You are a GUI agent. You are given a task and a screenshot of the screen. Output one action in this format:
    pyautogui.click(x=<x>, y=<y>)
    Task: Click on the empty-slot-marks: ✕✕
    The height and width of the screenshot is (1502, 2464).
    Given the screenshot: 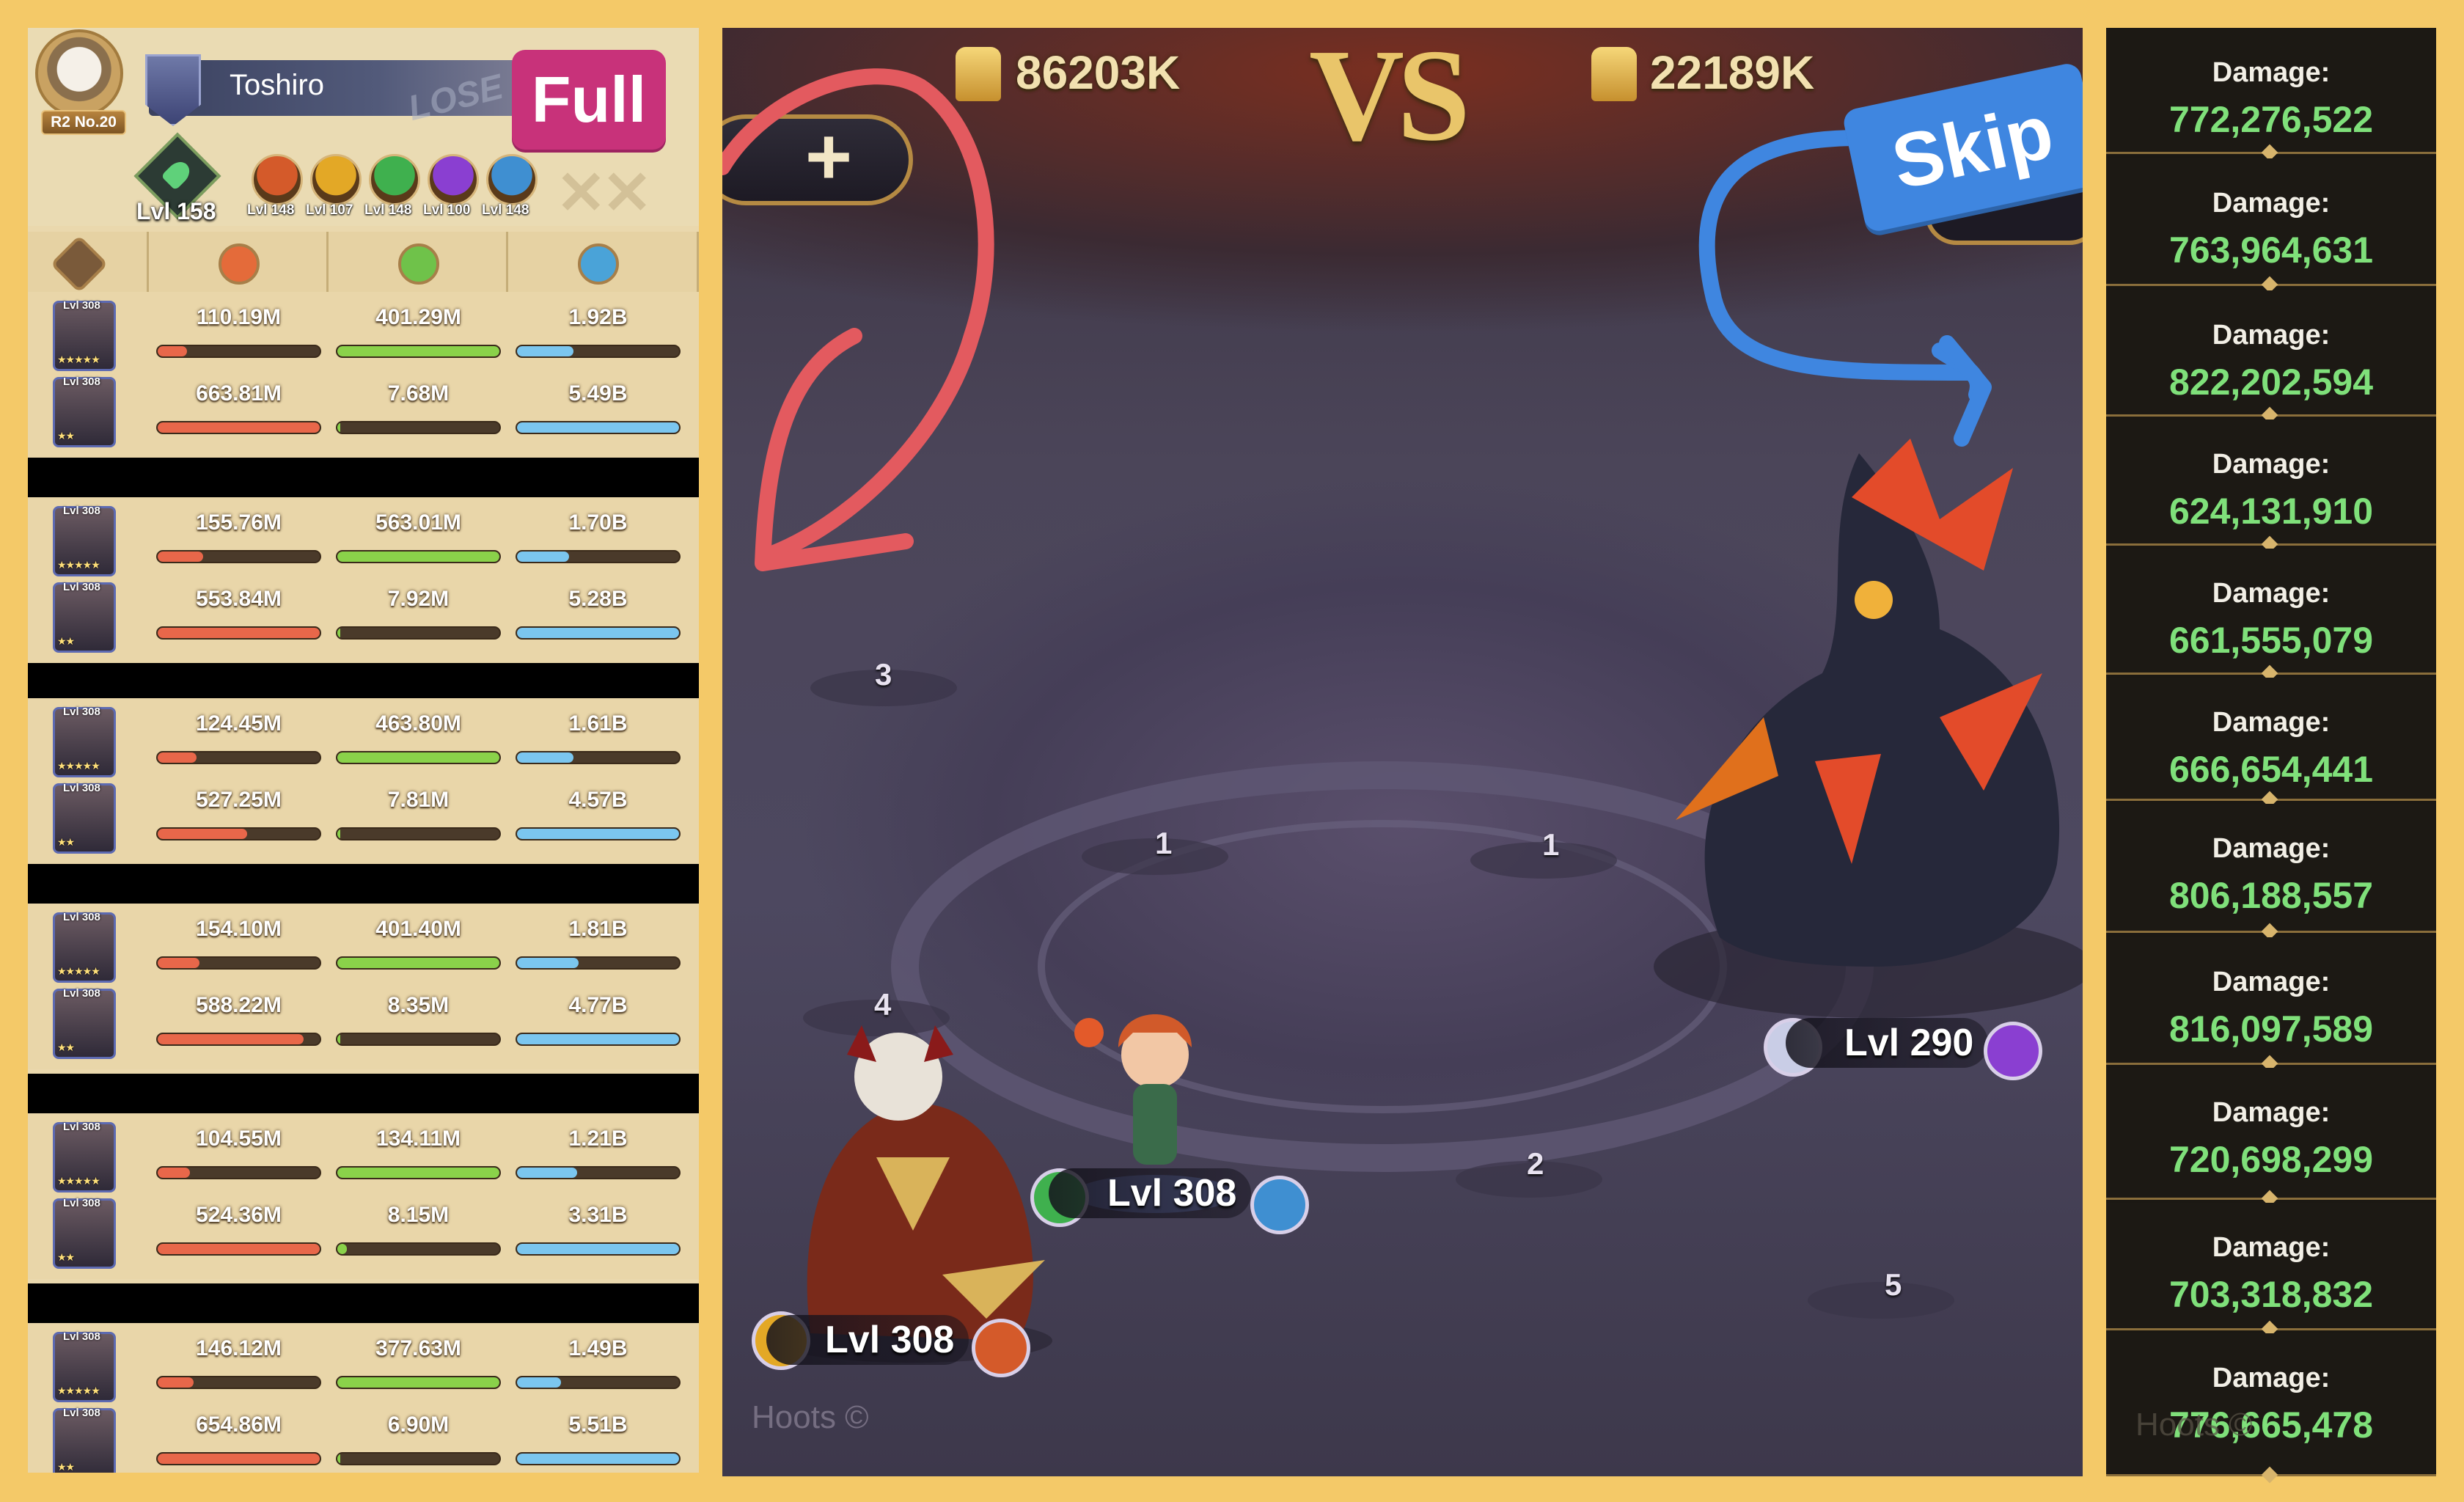 What is the action you would take?
    pyautogui.click(x=604, y=194)
    